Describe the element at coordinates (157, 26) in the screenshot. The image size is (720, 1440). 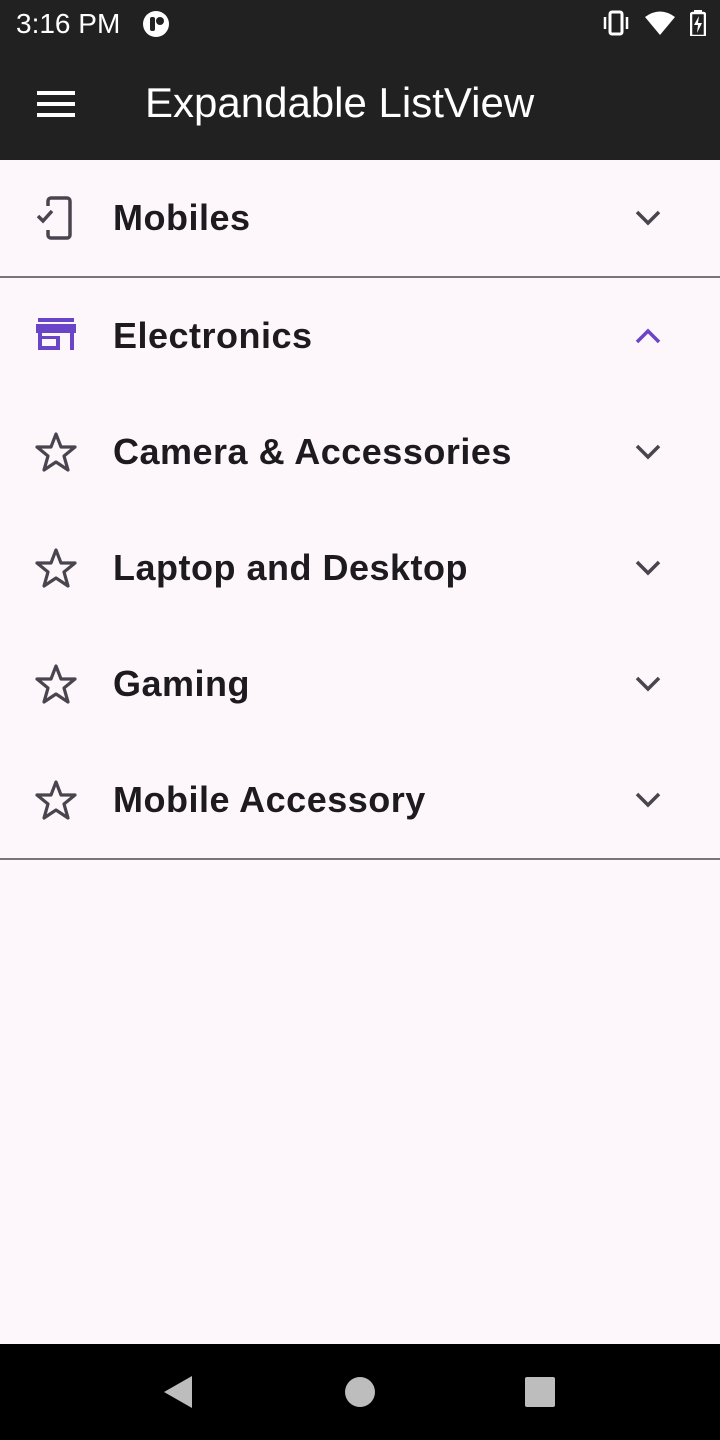
I see `app-notification-icon` at that location.